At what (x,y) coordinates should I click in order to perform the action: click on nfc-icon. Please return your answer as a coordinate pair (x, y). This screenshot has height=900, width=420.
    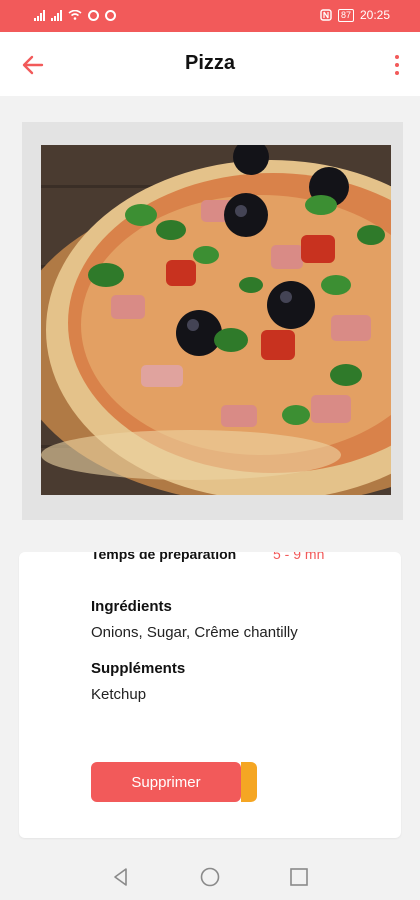
    Looking at the image, I should click on (326, 15).